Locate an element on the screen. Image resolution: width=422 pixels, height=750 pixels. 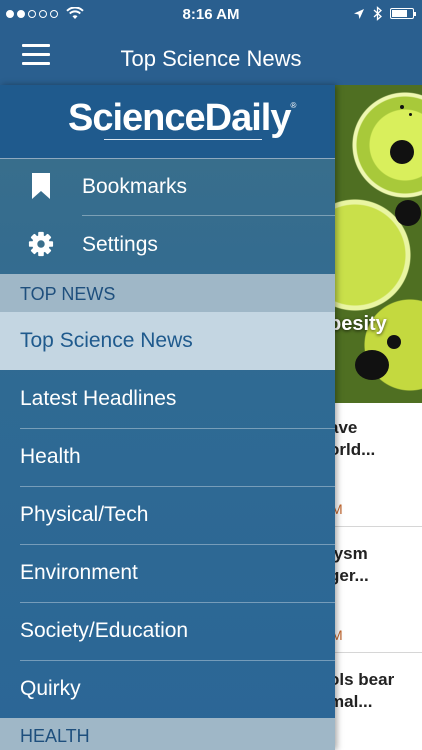
sciencedaily-logo: ScienceDaily® is located at coordinates (182, 118).